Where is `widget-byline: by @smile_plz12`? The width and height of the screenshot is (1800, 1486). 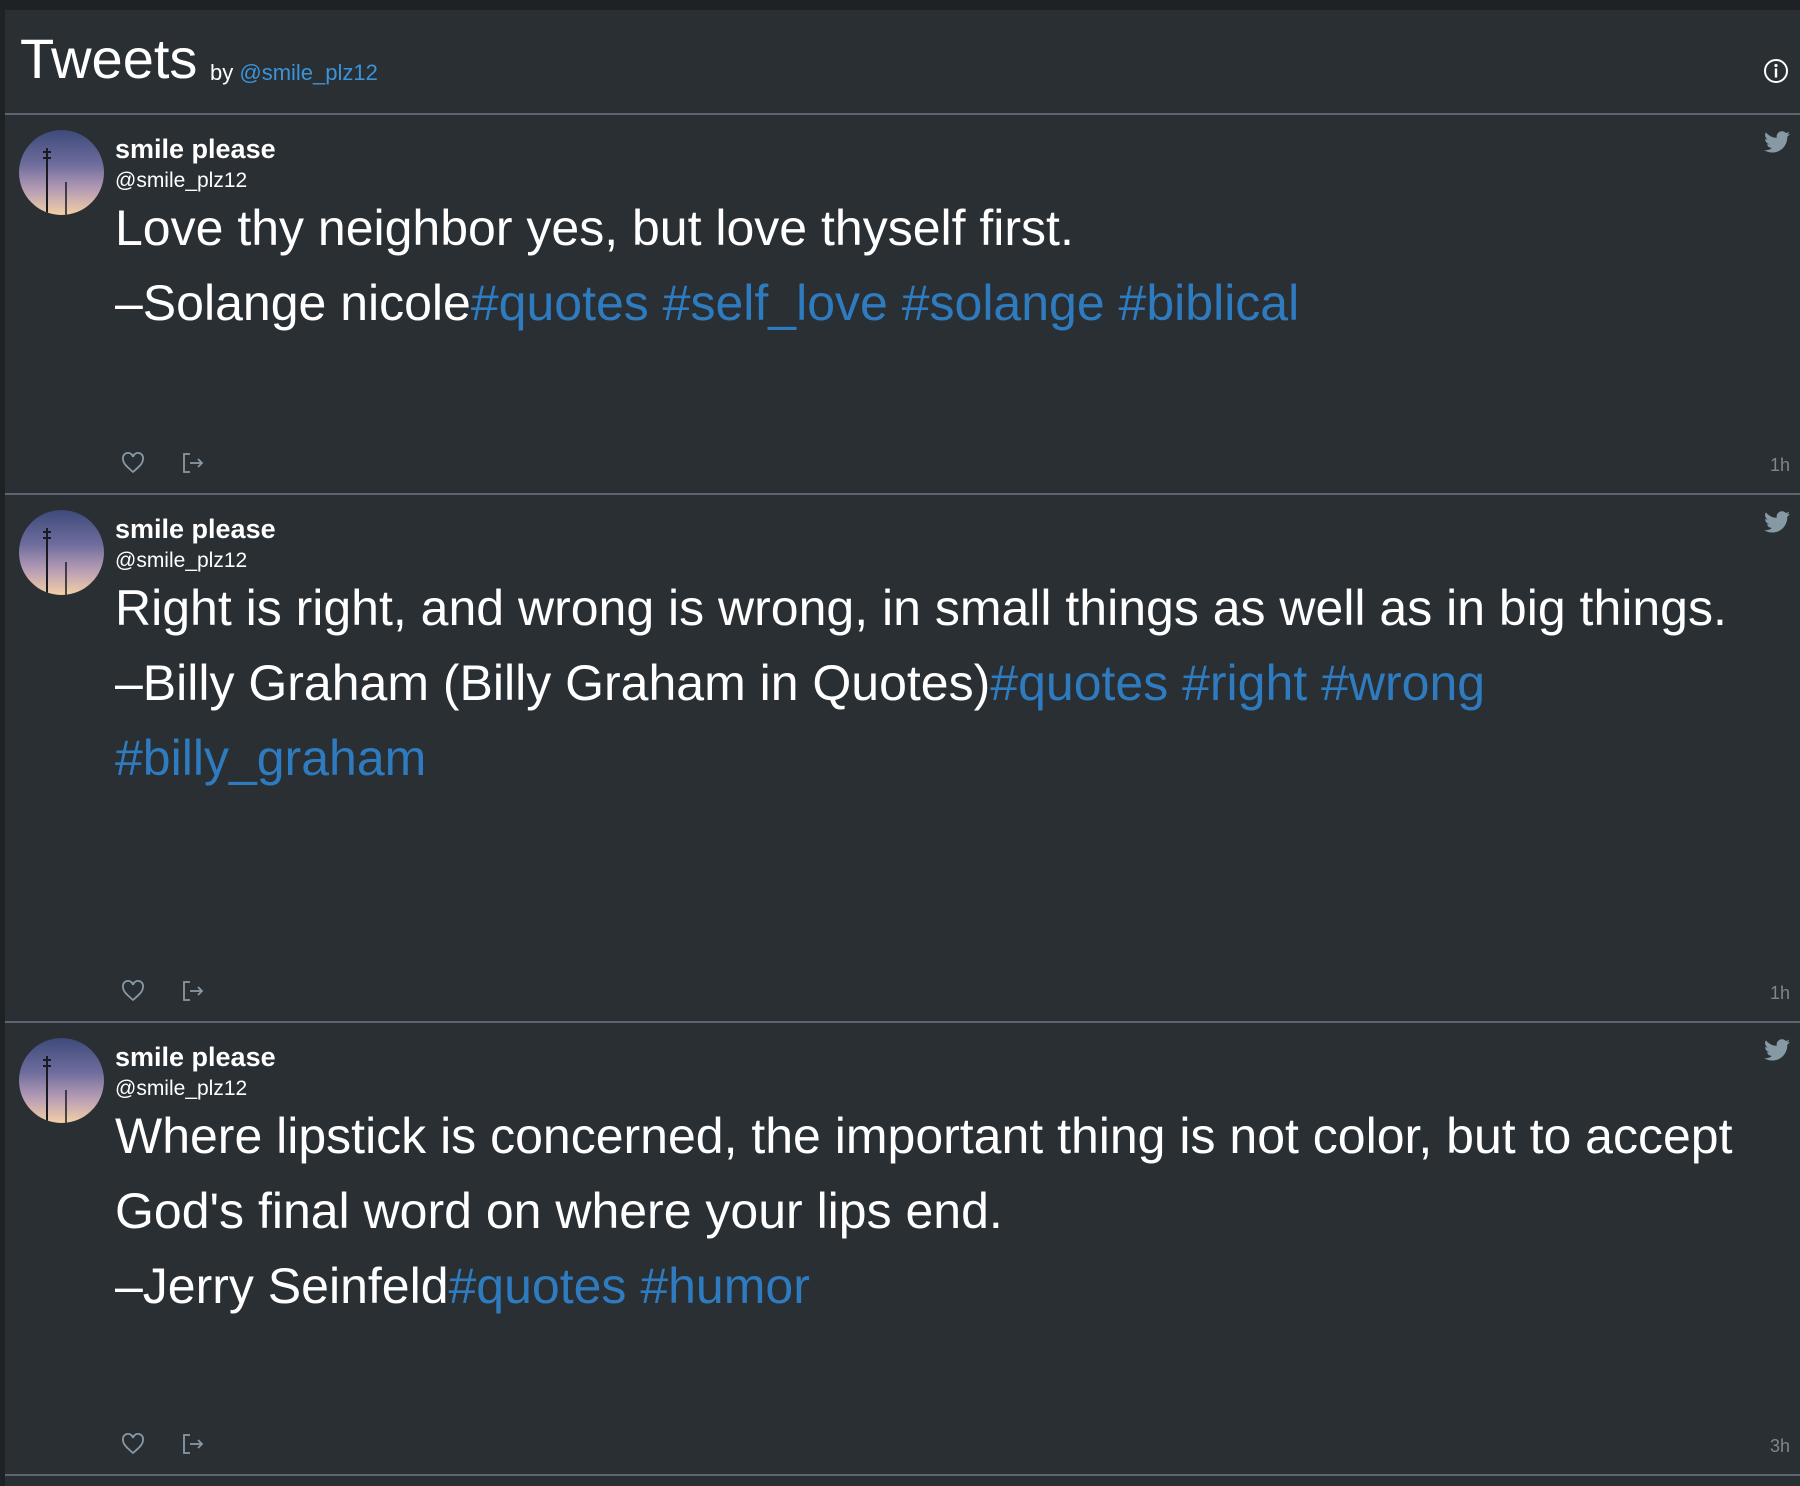 widget-byline: by @smile_plz12 is located at coordinates (294, 73).